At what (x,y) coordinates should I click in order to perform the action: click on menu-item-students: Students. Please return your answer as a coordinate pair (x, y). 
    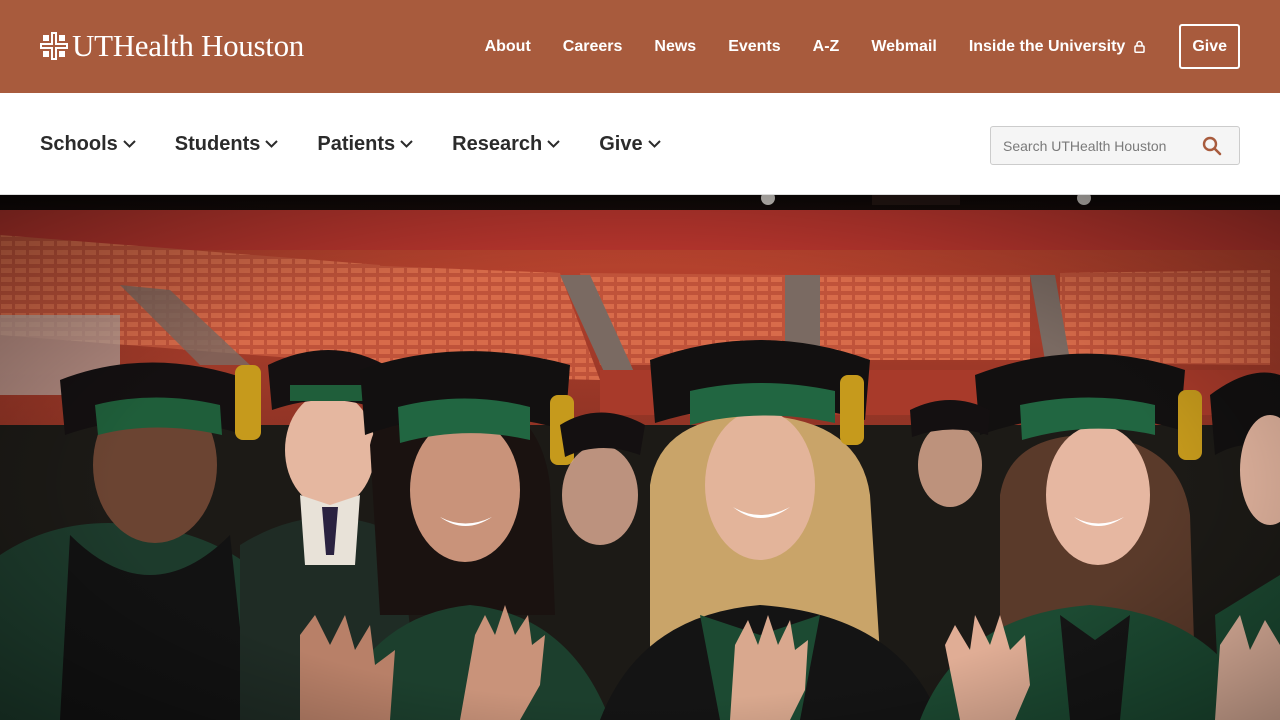
    Looking at the image, I should click on (227, 144).